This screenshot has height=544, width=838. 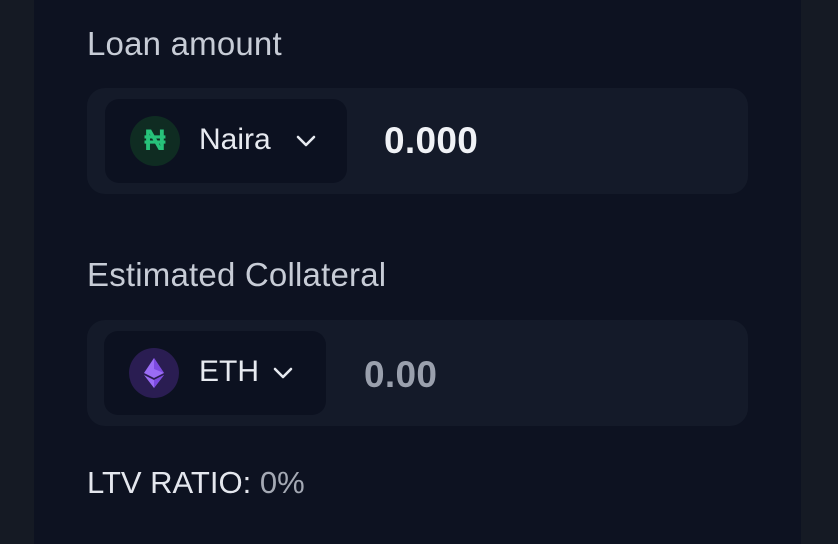 I want to click on ltv-ratio-label: LTV RATIO:, so click(x=169, y=482).